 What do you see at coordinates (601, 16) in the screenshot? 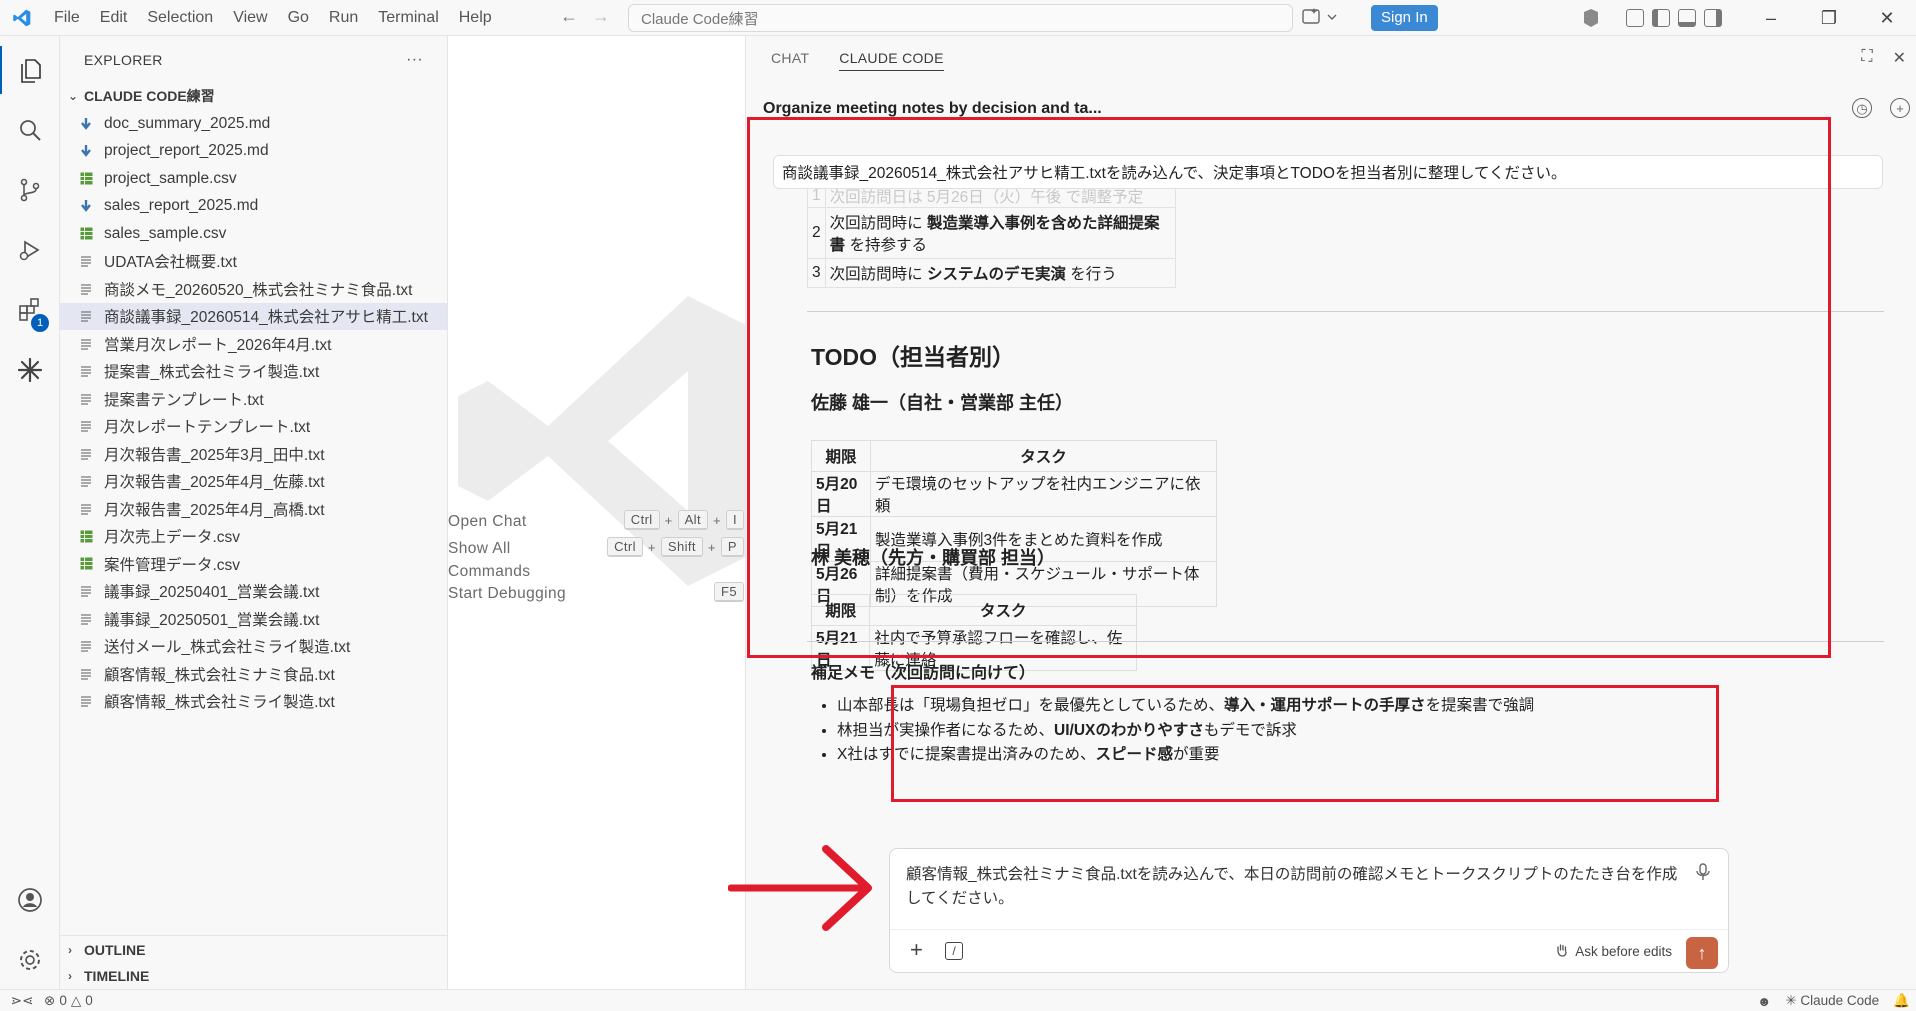
I see `forward-arrow-icon: →` at bounding box center [601, 16].